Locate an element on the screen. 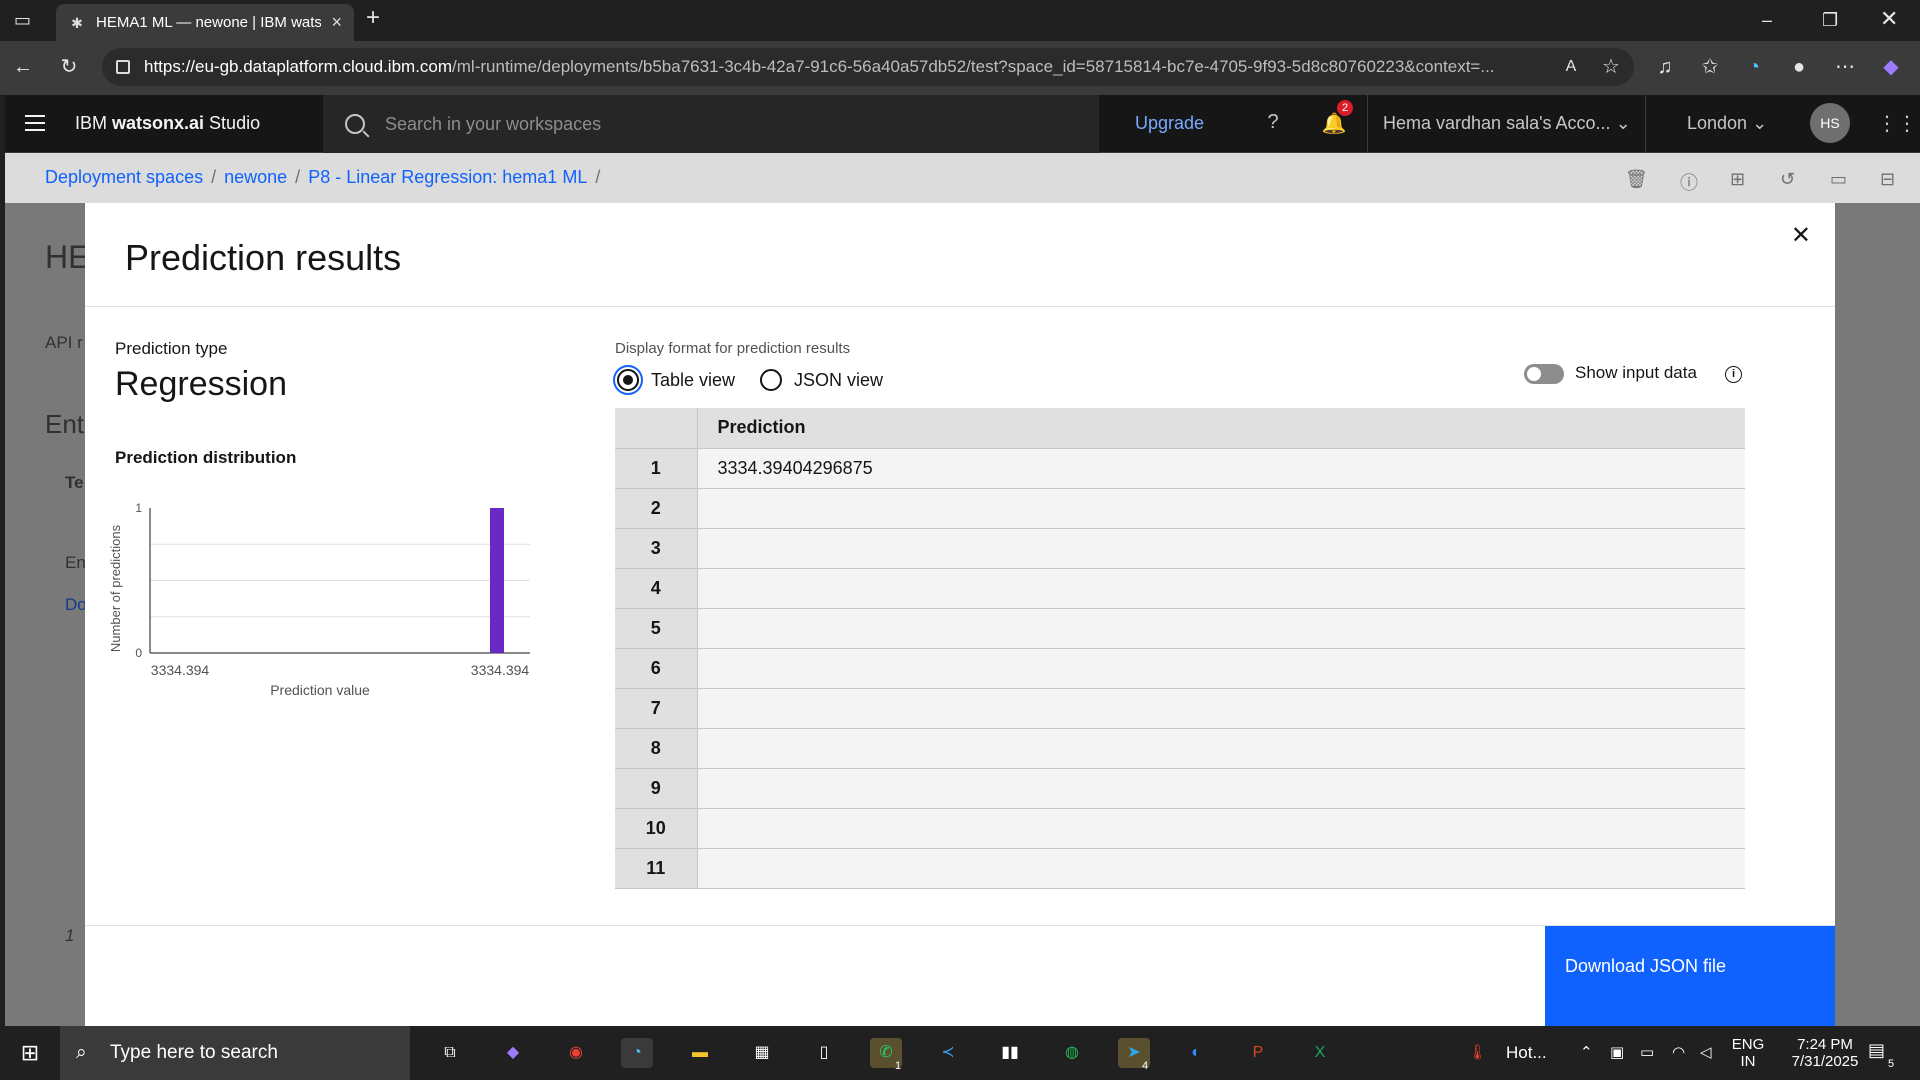 Image resolution: width=1920 pixels, height=1080 pixels. json-view-radio: JSON view is located at coordinates (821, 380).